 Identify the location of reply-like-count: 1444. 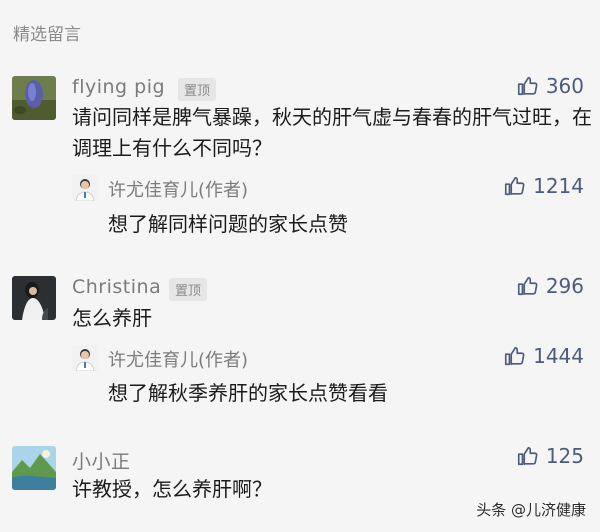
(558, 356).